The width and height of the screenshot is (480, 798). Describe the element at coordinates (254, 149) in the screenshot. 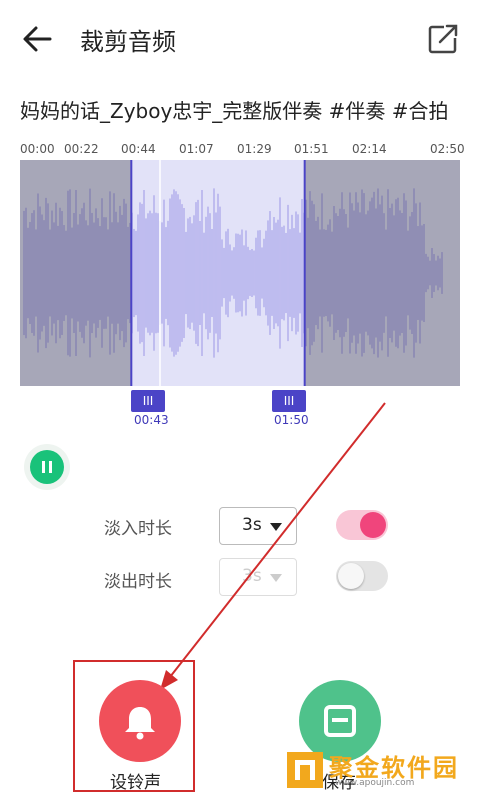

I see `timeline-tick: 01:29` at that location.